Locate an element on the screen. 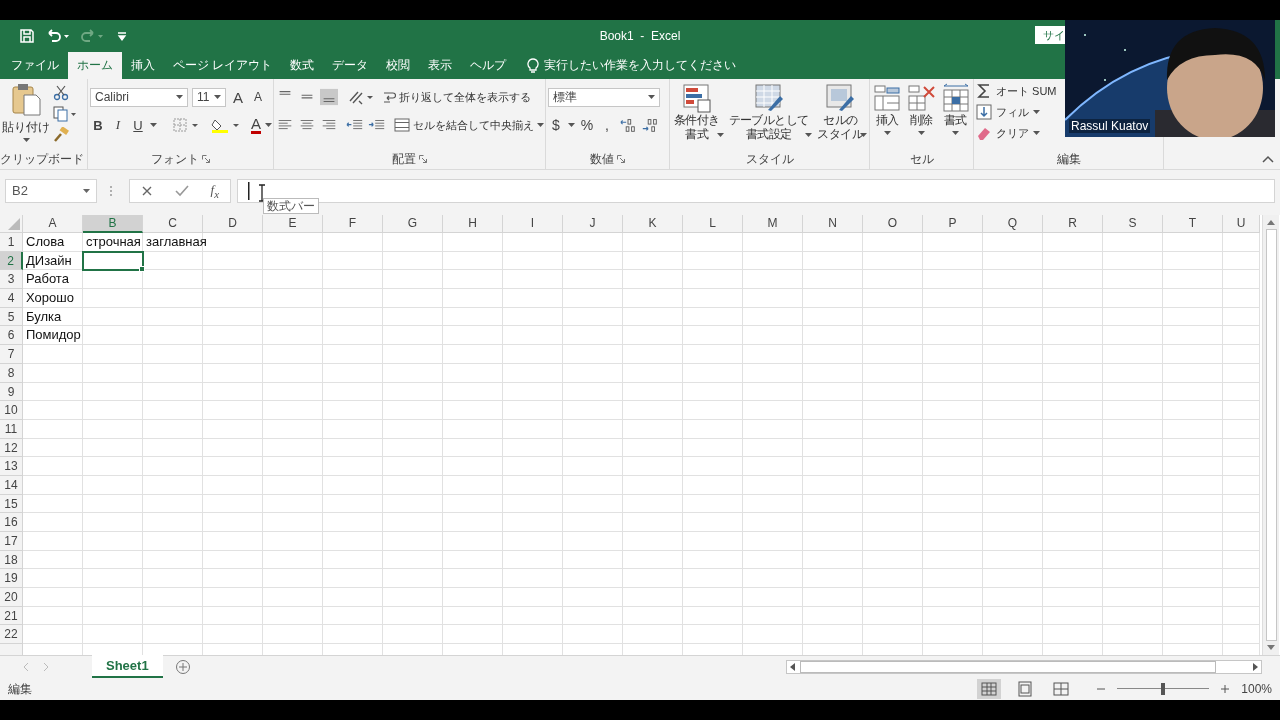  number-format-field: 標準 is located at coordinates (604, 97).